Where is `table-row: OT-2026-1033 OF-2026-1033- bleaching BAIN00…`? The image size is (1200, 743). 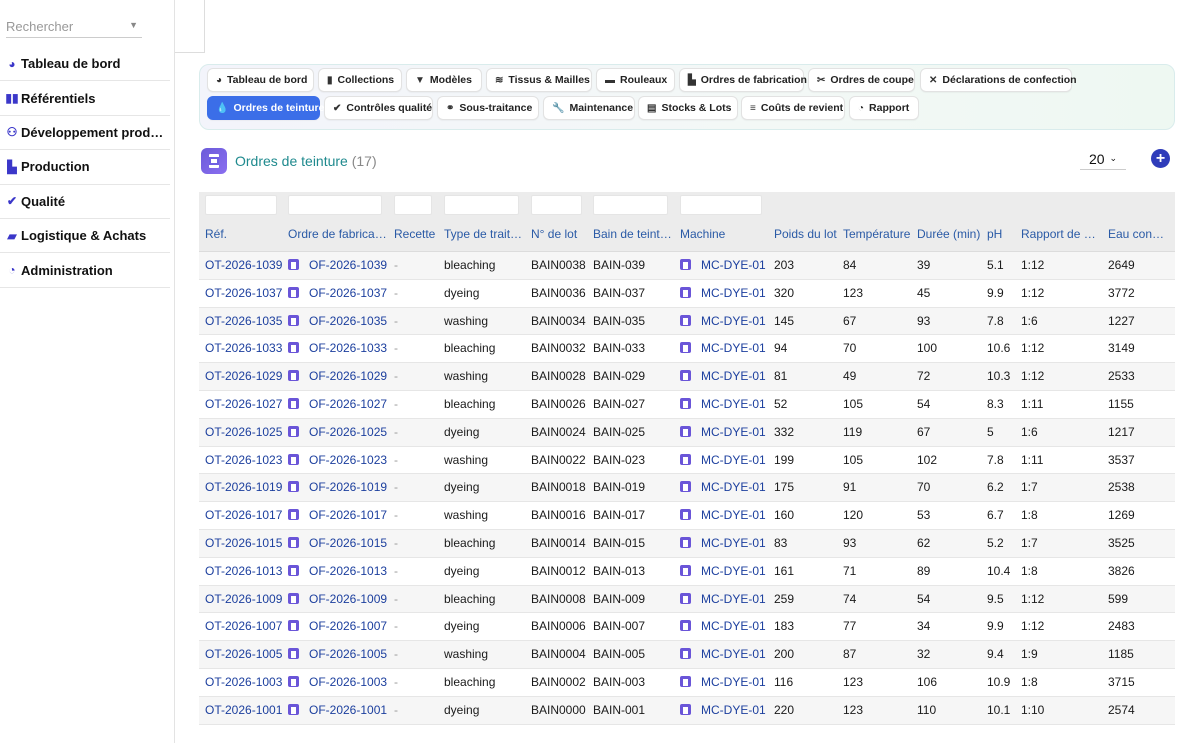
table-row: OT-2026-1033 OF-2026-1033- bleaching BAIN00… is located at coordinates (687, 349).